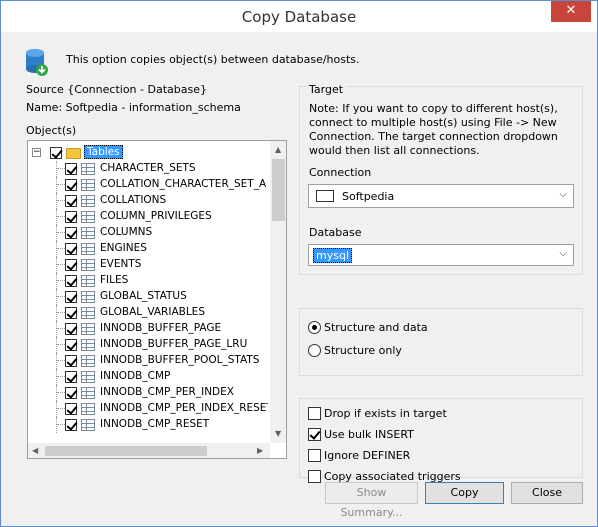  I want to click on table-name: EVENTS, so click(121, 264).